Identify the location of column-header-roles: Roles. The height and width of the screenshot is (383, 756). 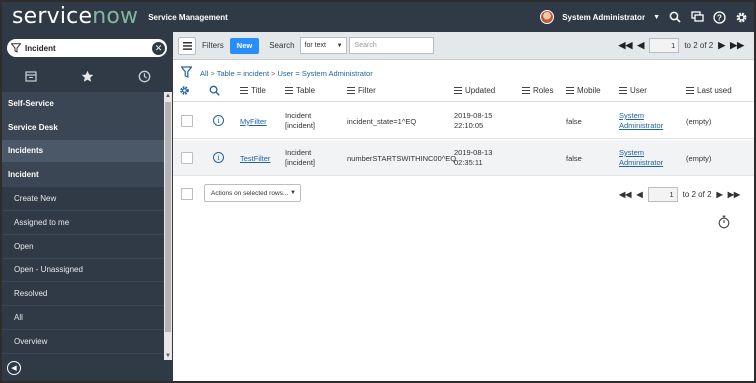
(537, 90).